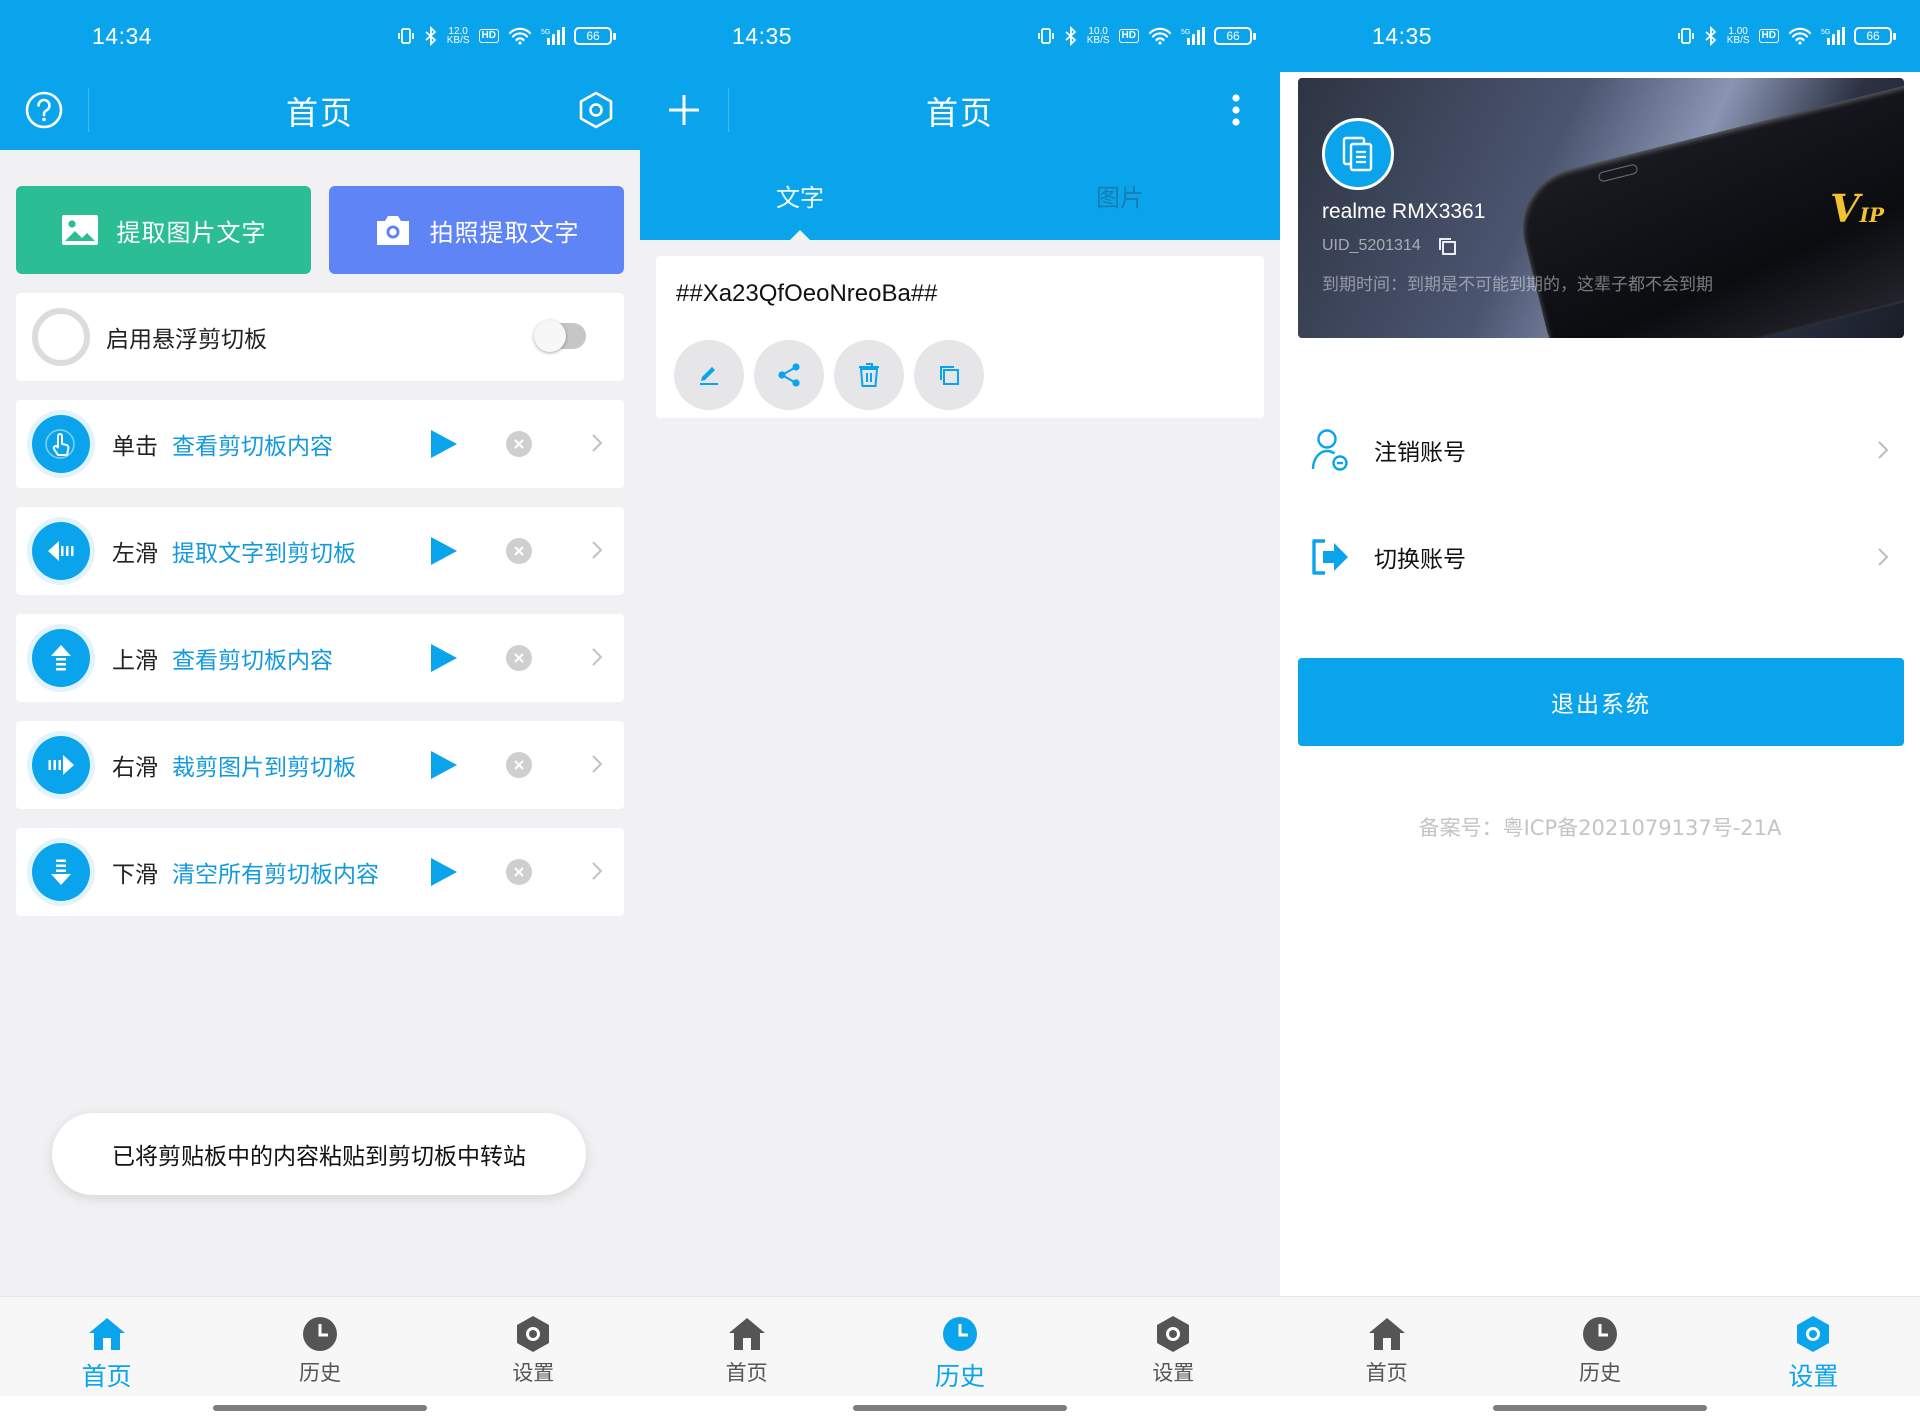 This screenshot has width=1920, height=1423. Describe the element at coordinates (1517, 285) in the screenshot. I see `expire-text: 到期时间：到期是不可能到期的，这辈子都不会到期` at that location.